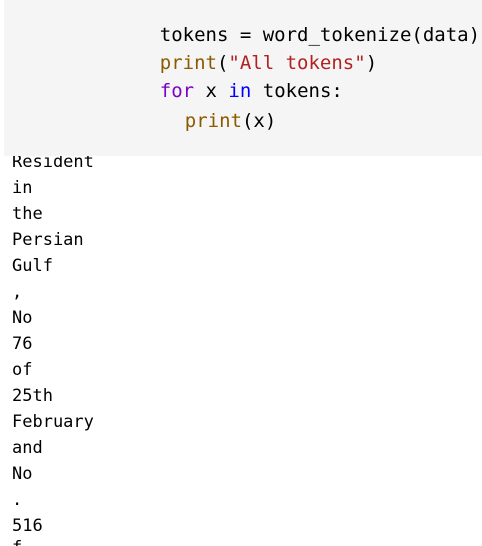 The height and width of the screenshot is (546, 482). Describe the element at coordinates (22, 370) in the screenshot. I see `output-line: of` at that location.